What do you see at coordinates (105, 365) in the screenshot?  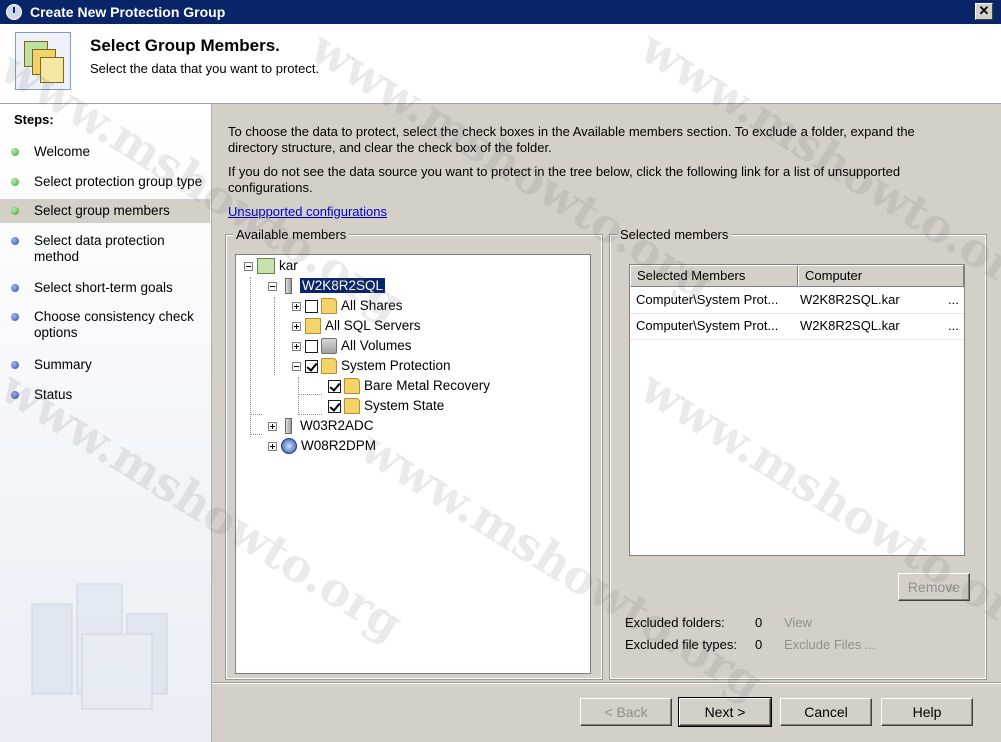 I see `step-summary: Summary` at bounding box center [105, 365].